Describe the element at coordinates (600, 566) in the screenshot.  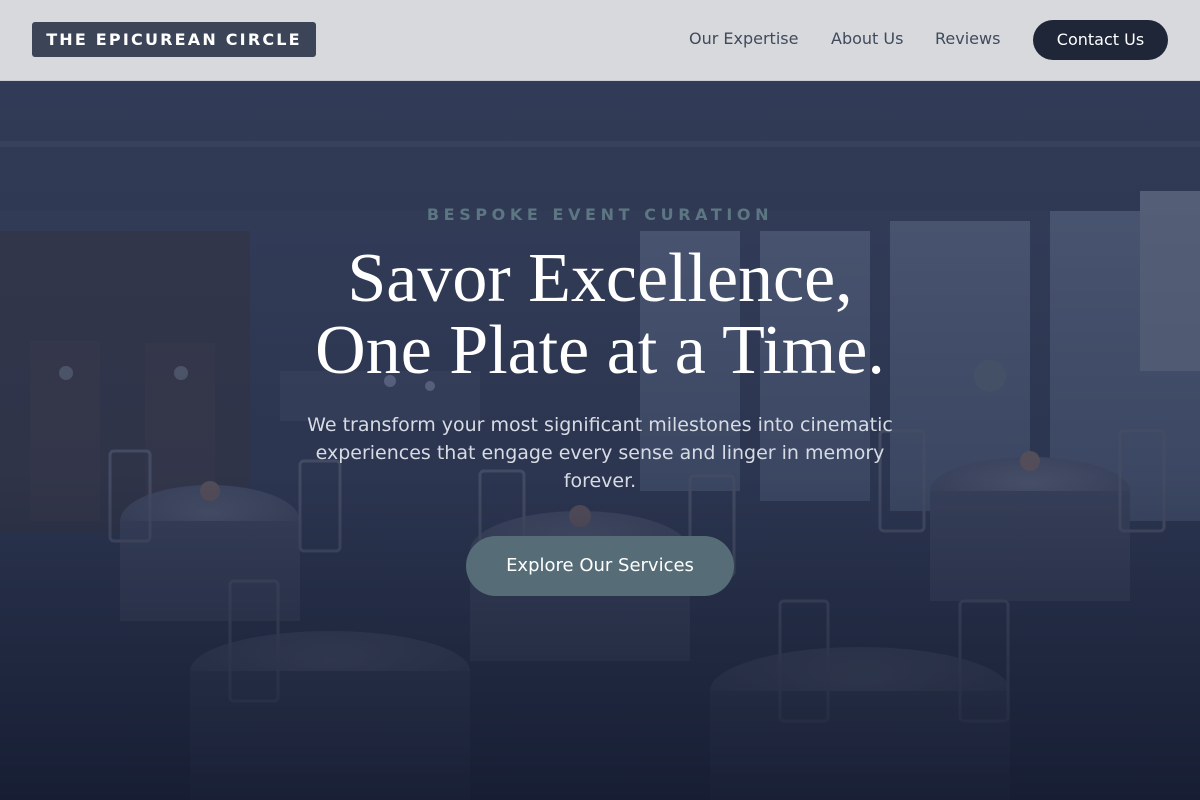
I see `explore-services-button: Explore Our Services` at that location.